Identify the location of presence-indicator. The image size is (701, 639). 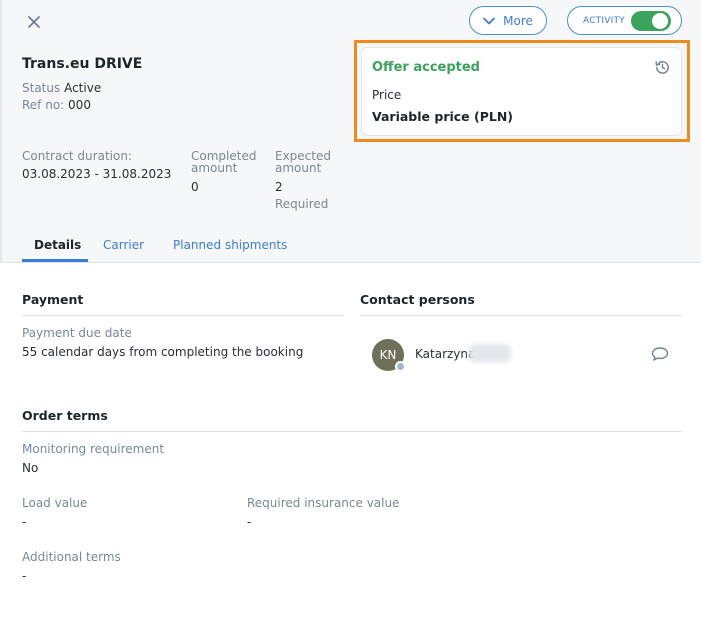
(400, 366).